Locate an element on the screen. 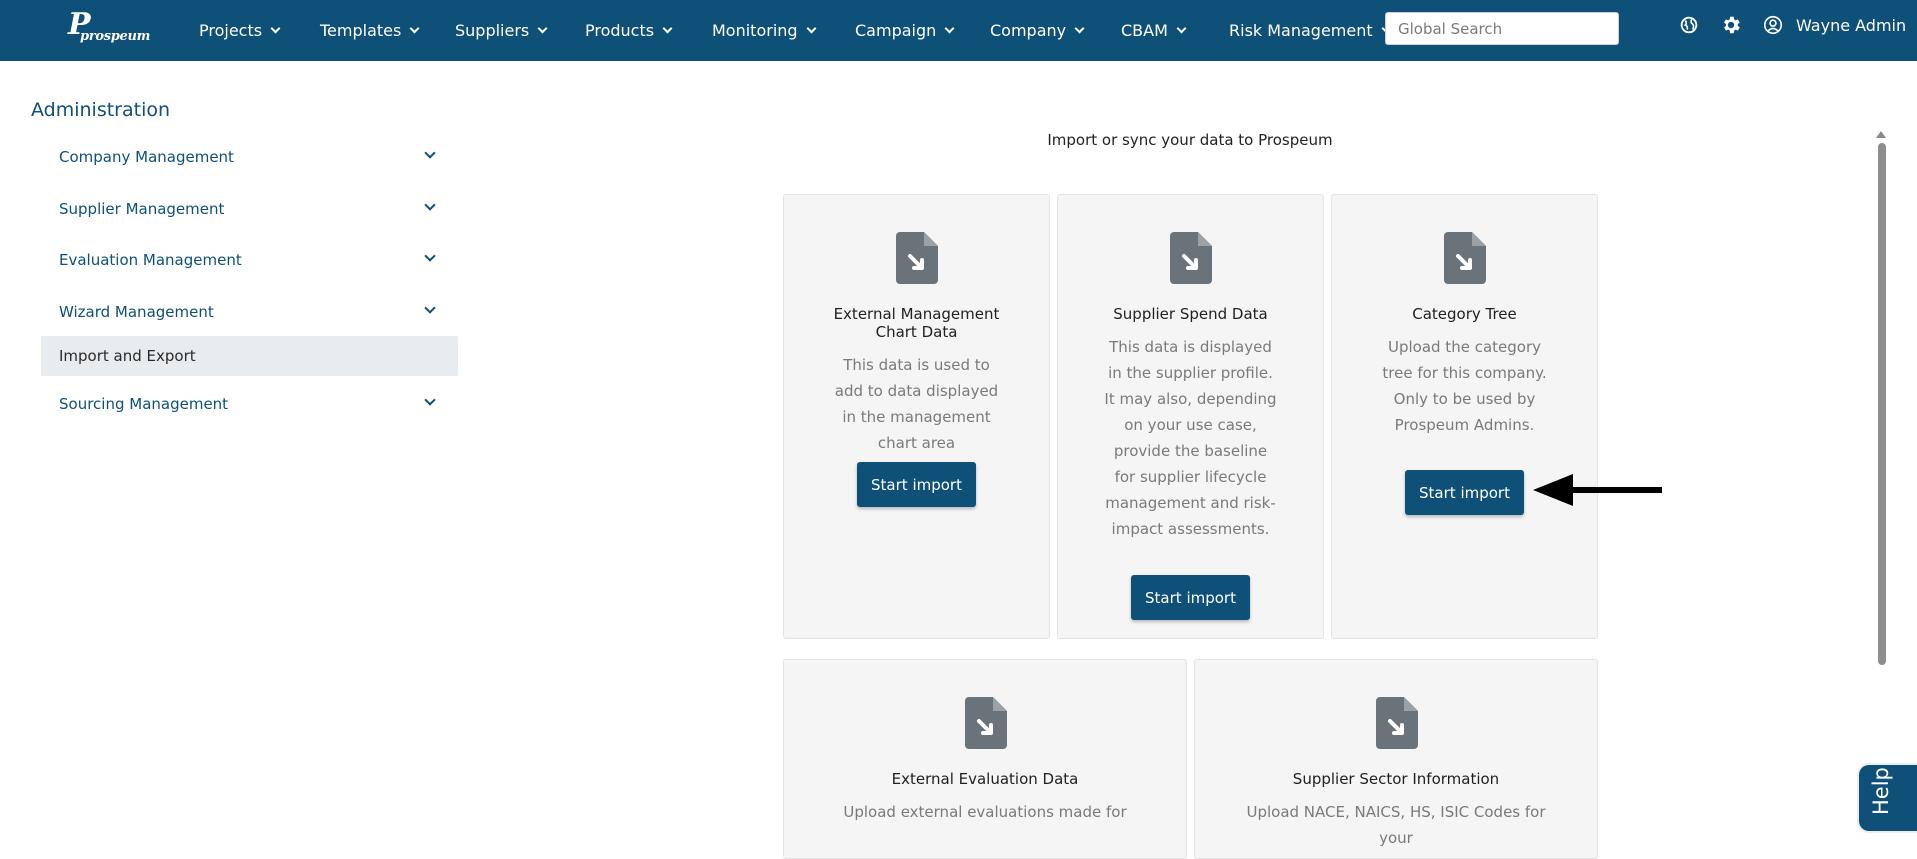  help-button: Help is located at coordinates (1887, 798).